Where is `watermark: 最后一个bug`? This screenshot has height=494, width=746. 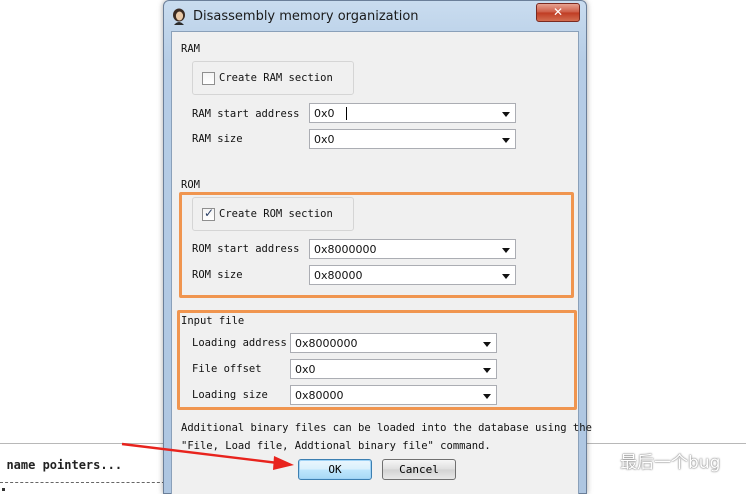 watermark: 最后一个bug is located at coordinates (654, 460).